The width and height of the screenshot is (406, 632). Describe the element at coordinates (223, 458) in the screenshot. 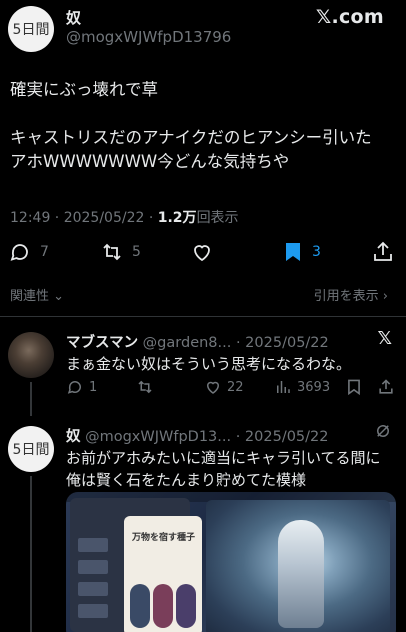

I see `reply-text-line: お前がアホみたいに適当にキャラ引いてる間に` at that location.